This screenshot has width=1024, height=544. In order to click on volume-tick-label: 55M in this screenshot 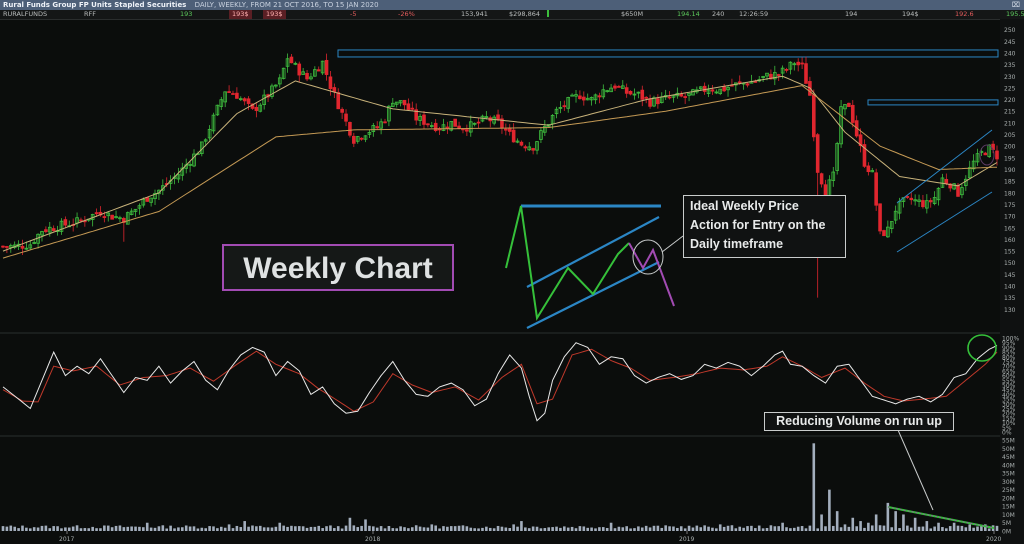, I will do `click(1008, 441)`.